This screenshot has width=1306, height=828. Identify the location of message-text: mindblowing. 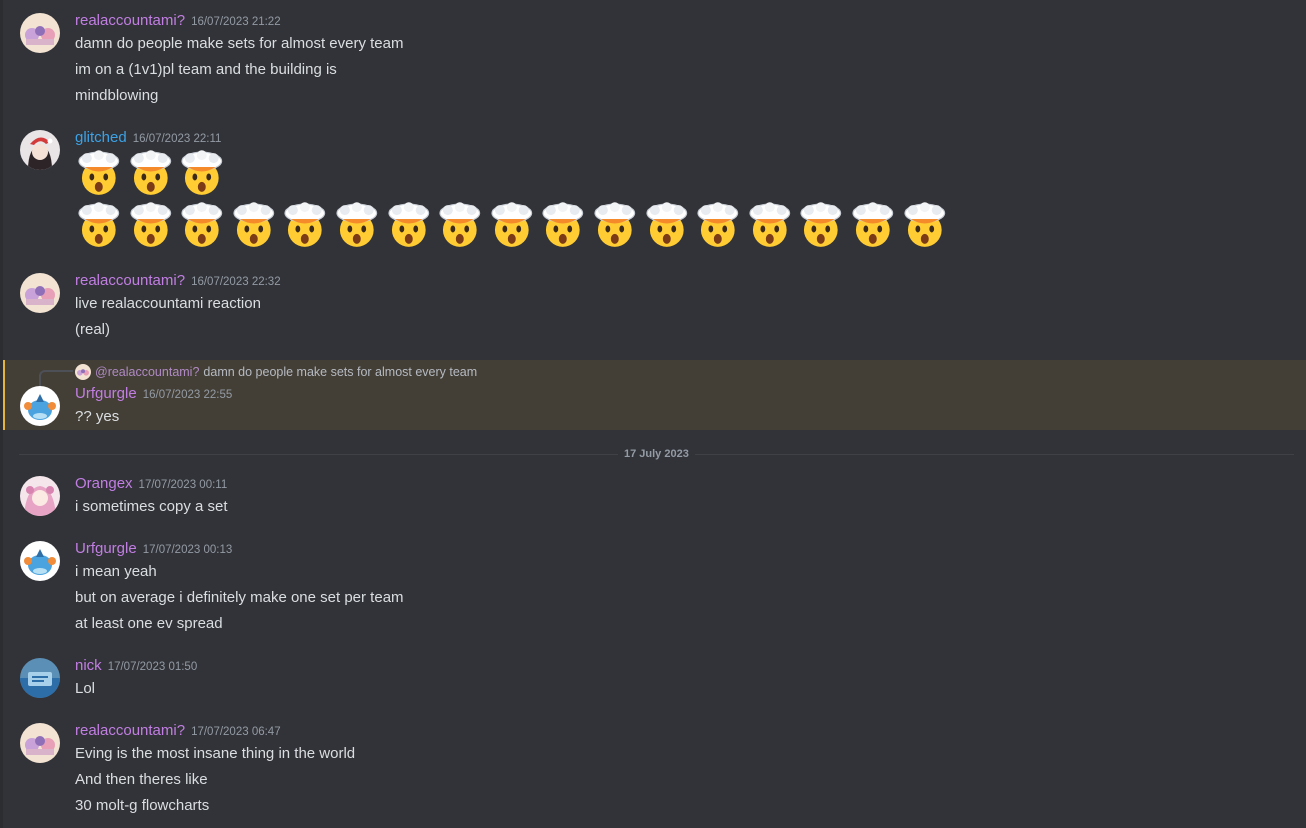
(117, 95).